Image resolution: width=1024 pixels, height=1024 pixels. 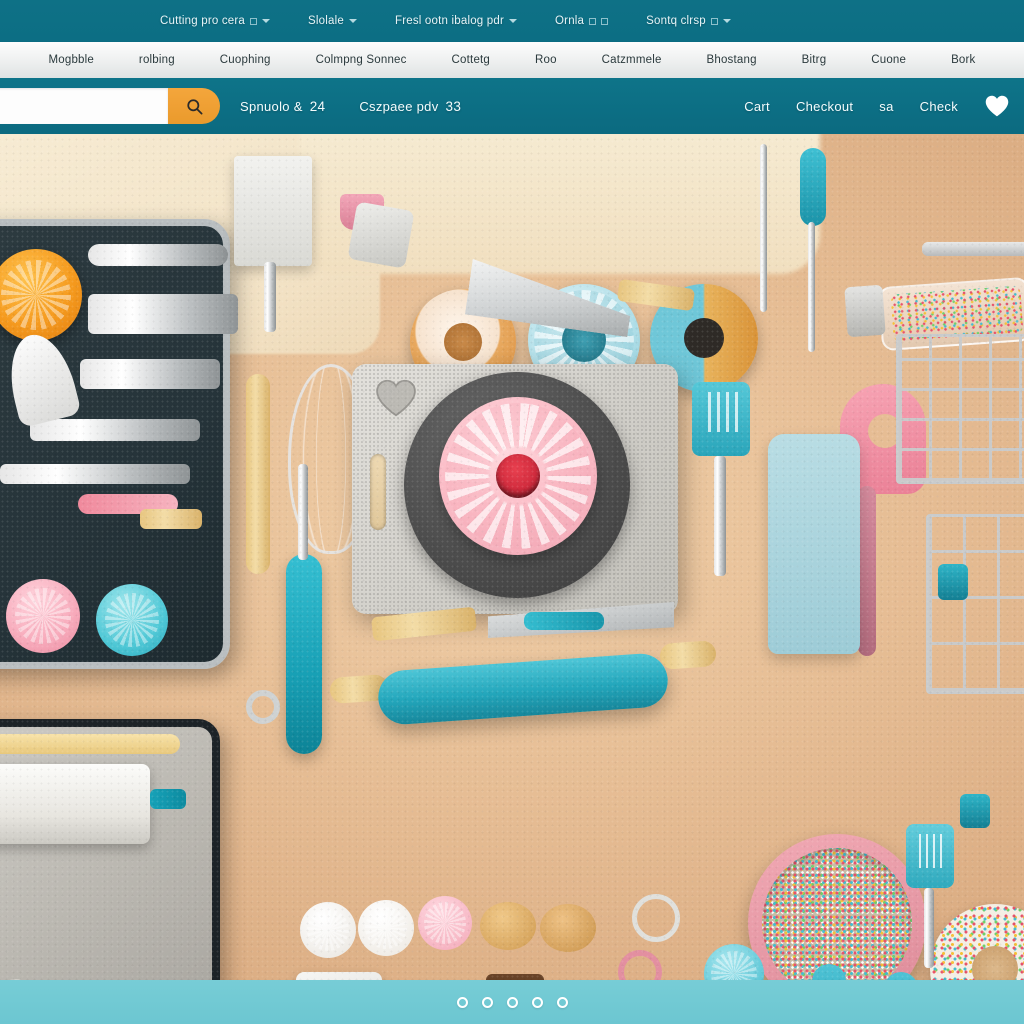 I want to click on hero-pink-cake, so click(x=518, y=476).